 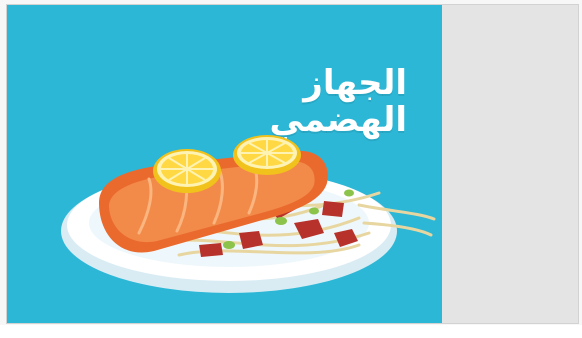 What do you see at coordinates (338, 102) in the screenshot?
I see `hero-title: الجهاز الهضمي` at bounding box center [338, 102].